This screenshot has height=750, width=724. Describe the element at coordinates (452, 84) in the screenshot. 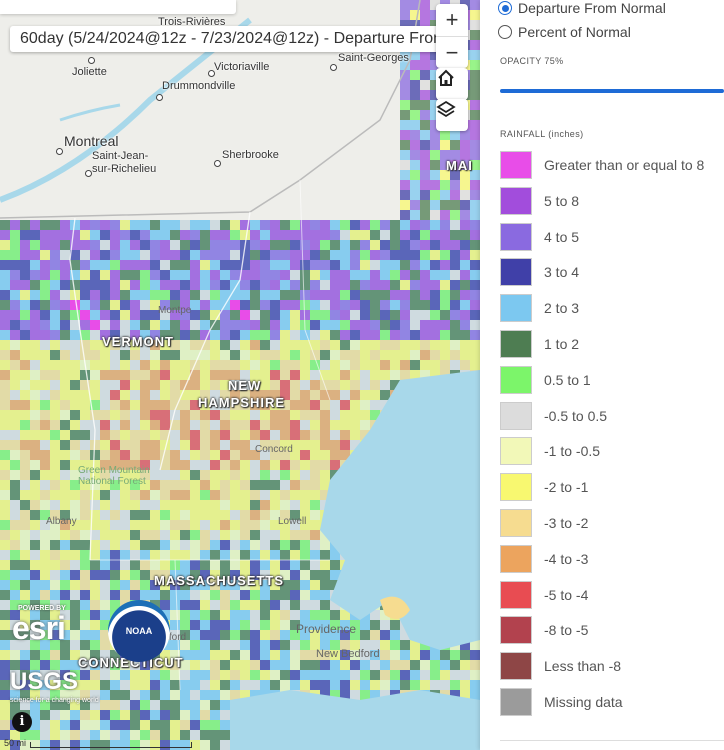

I see `home-button` at that location.